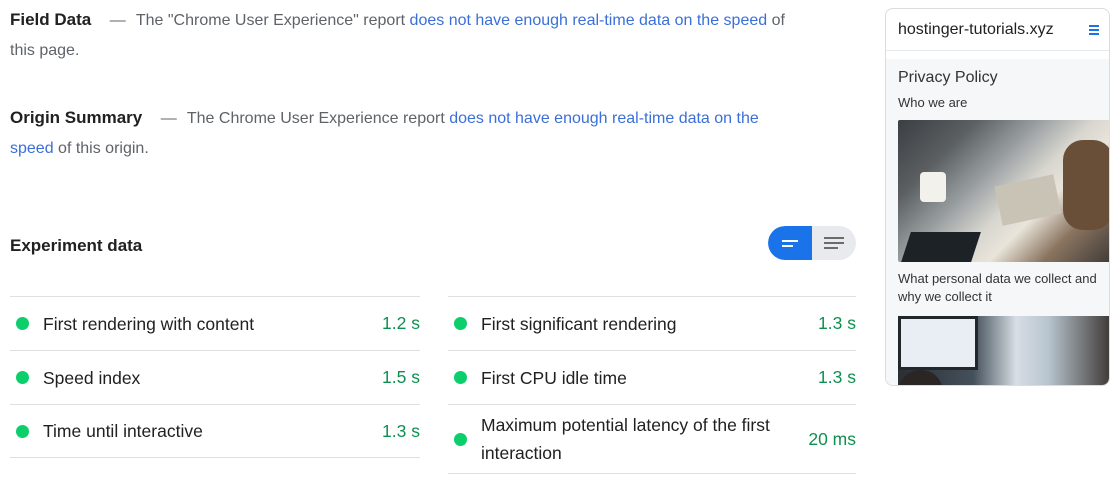 This screenshot has height=480, width=1110. I want to click on preview-photo-monitor, so click(1003, 350).